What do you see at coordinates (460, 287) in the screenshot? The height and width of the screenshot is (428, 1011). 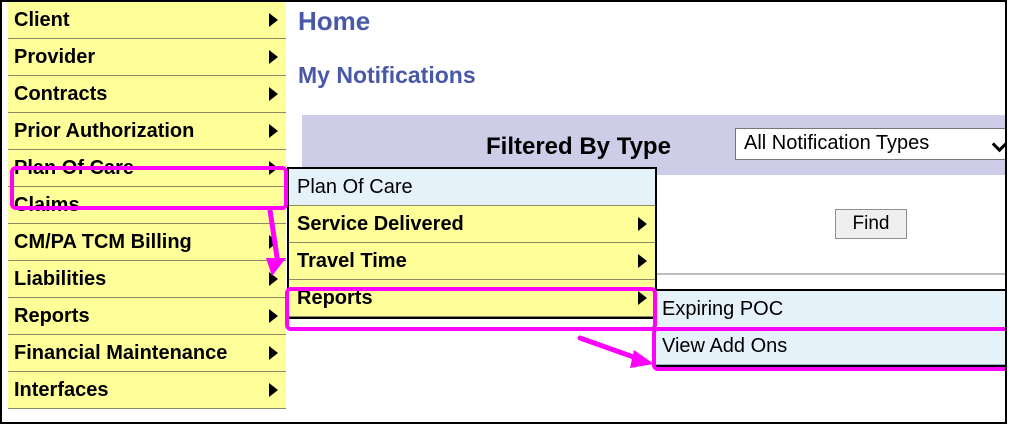 I see `annotation-arrows` at bounding box center [460, 287].